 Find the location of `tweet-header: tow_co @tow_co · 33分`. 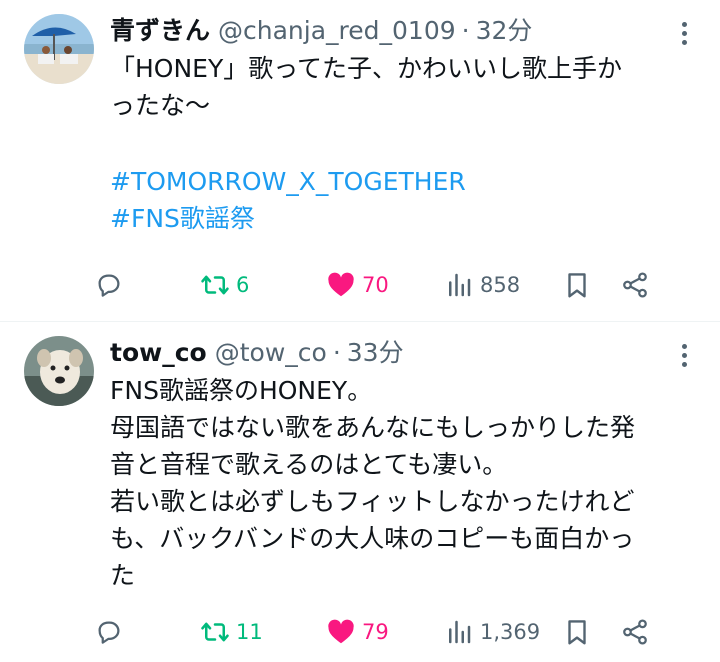

tweet-header: tow_co @tow_co · 33分 is located at coordinates (403, 353).